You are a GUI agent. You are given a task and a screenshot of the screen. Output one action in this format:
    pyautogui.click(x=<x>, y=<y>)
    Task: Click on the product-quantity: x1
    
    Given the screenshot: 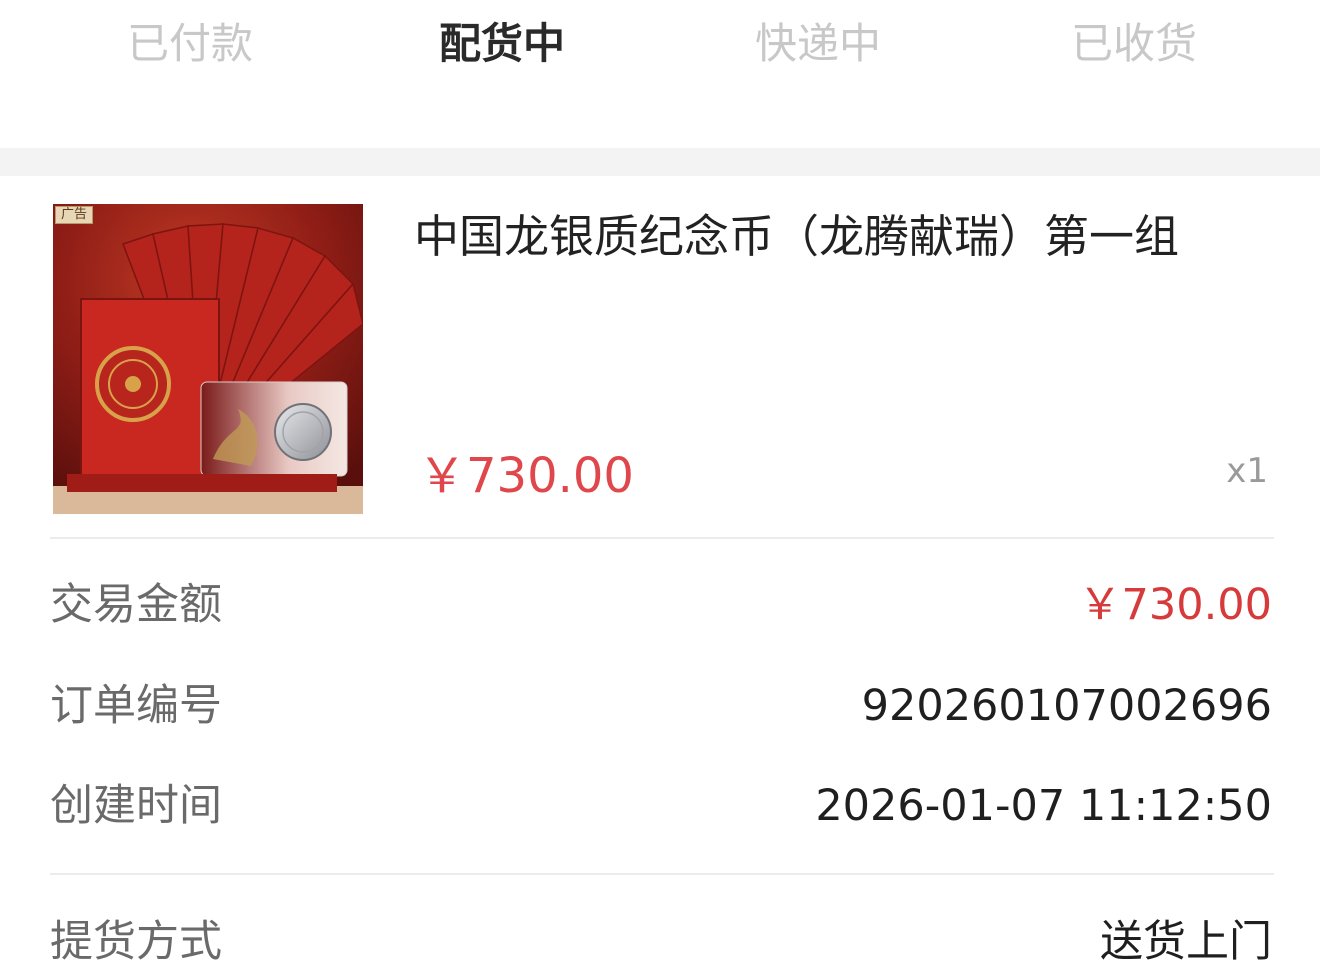 What is the action you would take?
    pyautogui.click(x=1247, y=471)
    